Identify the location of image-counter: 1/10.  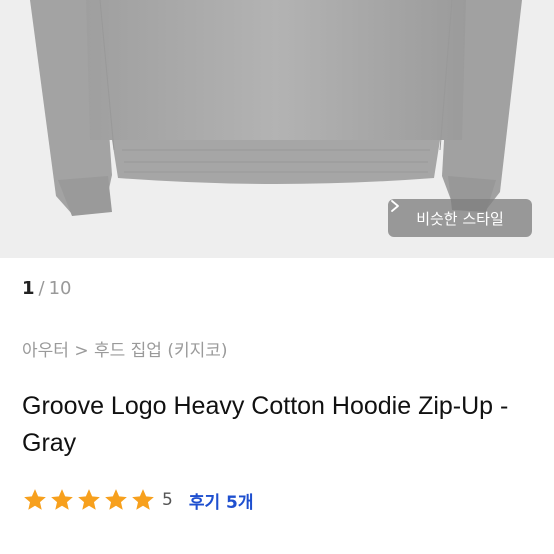
(47, 288).